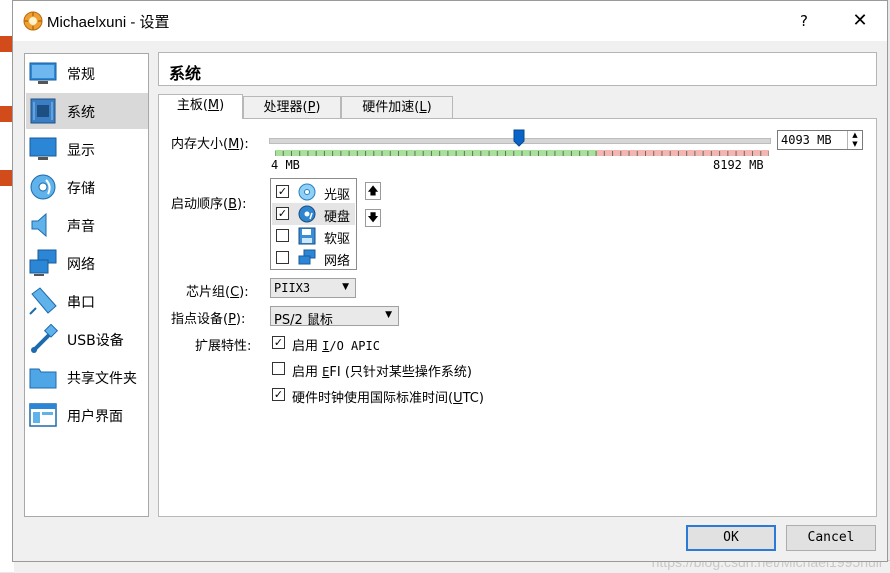  What do you see at coordinates (44, 338) in the screenshot?
I see `usb-icon` at bounding box center [44, 338].